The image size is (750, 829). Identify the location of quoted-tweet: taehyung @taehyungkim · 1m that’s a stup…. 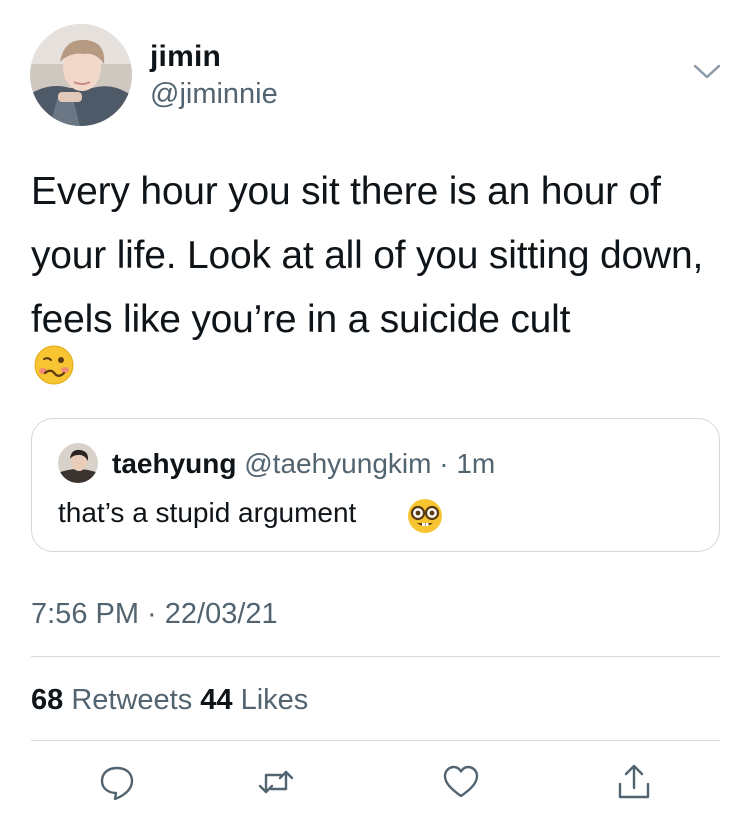
(375, 485).